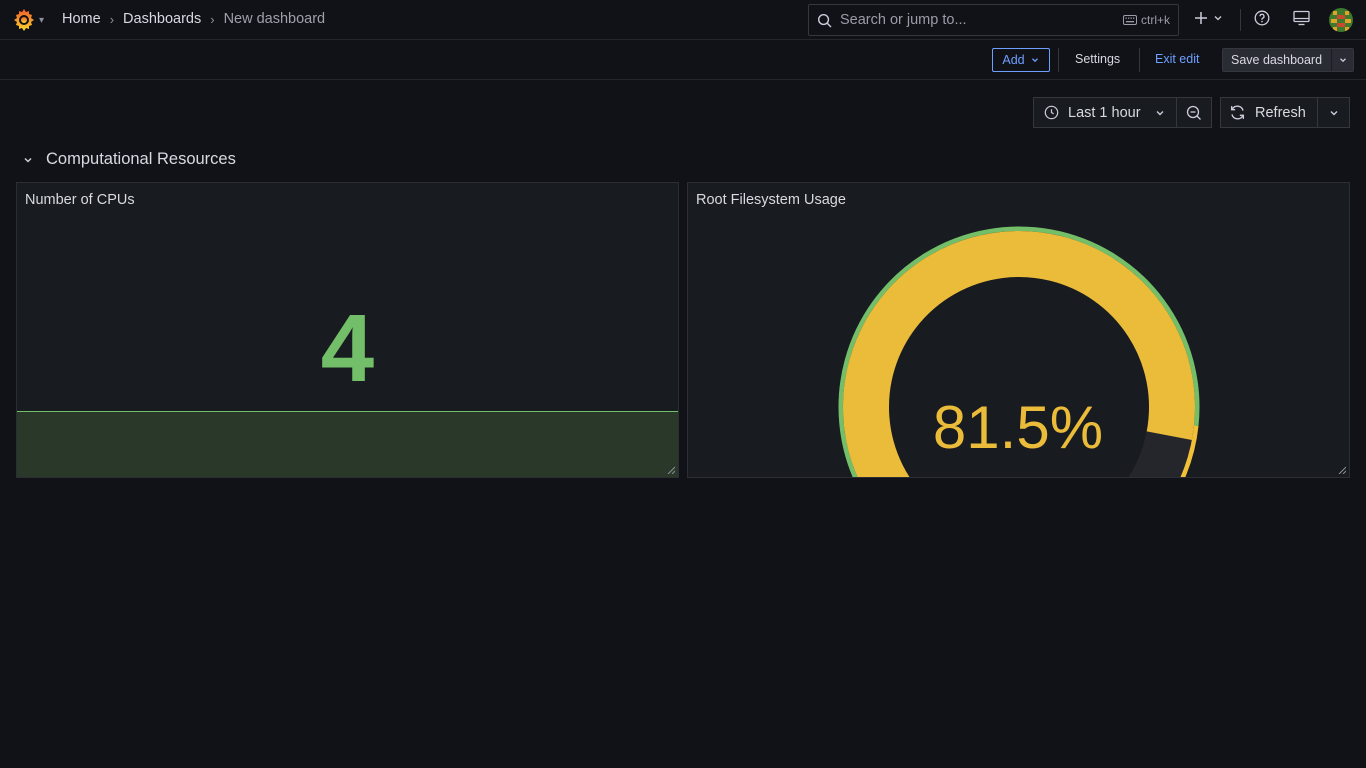  I want to click on plus-icon, so click(1201, 18).